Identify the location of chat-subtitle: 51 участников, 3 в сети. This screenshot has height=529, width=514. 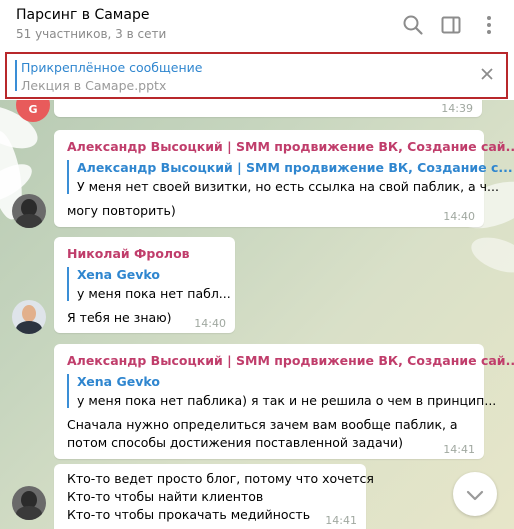
(91, 34).